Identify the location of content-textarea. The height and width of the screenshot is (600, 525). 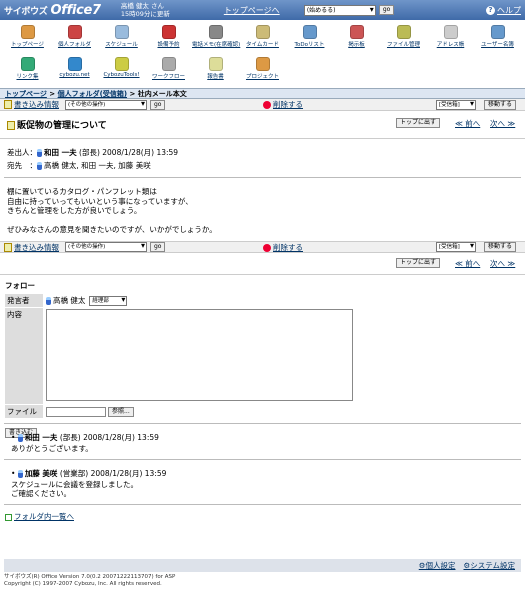
(199, 355).